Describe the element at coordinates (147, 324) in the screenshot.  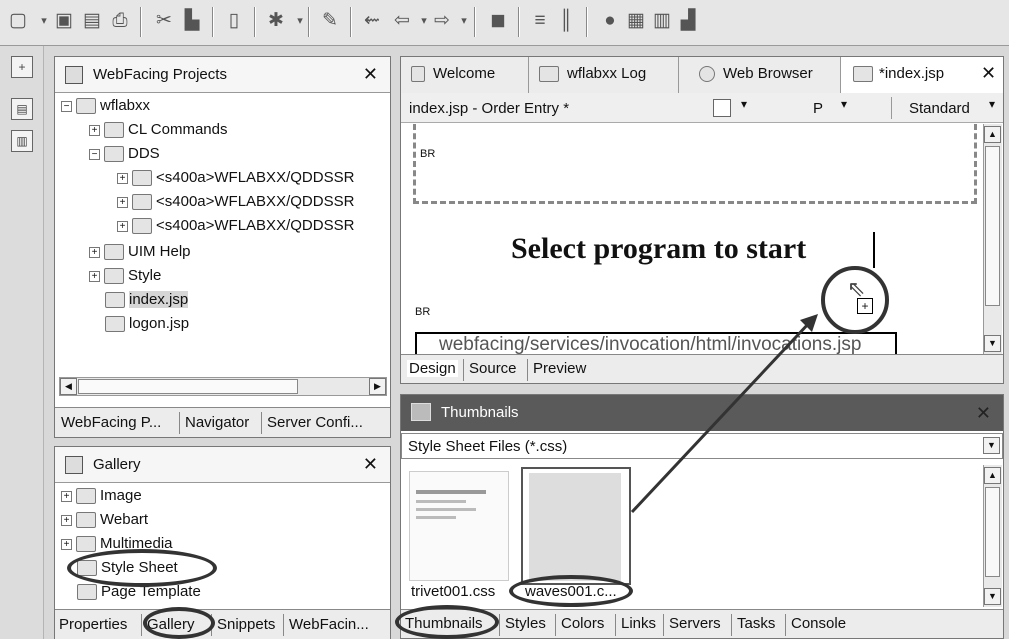
I see `tree-item-logon-jsp: logon.jsp` at that location.